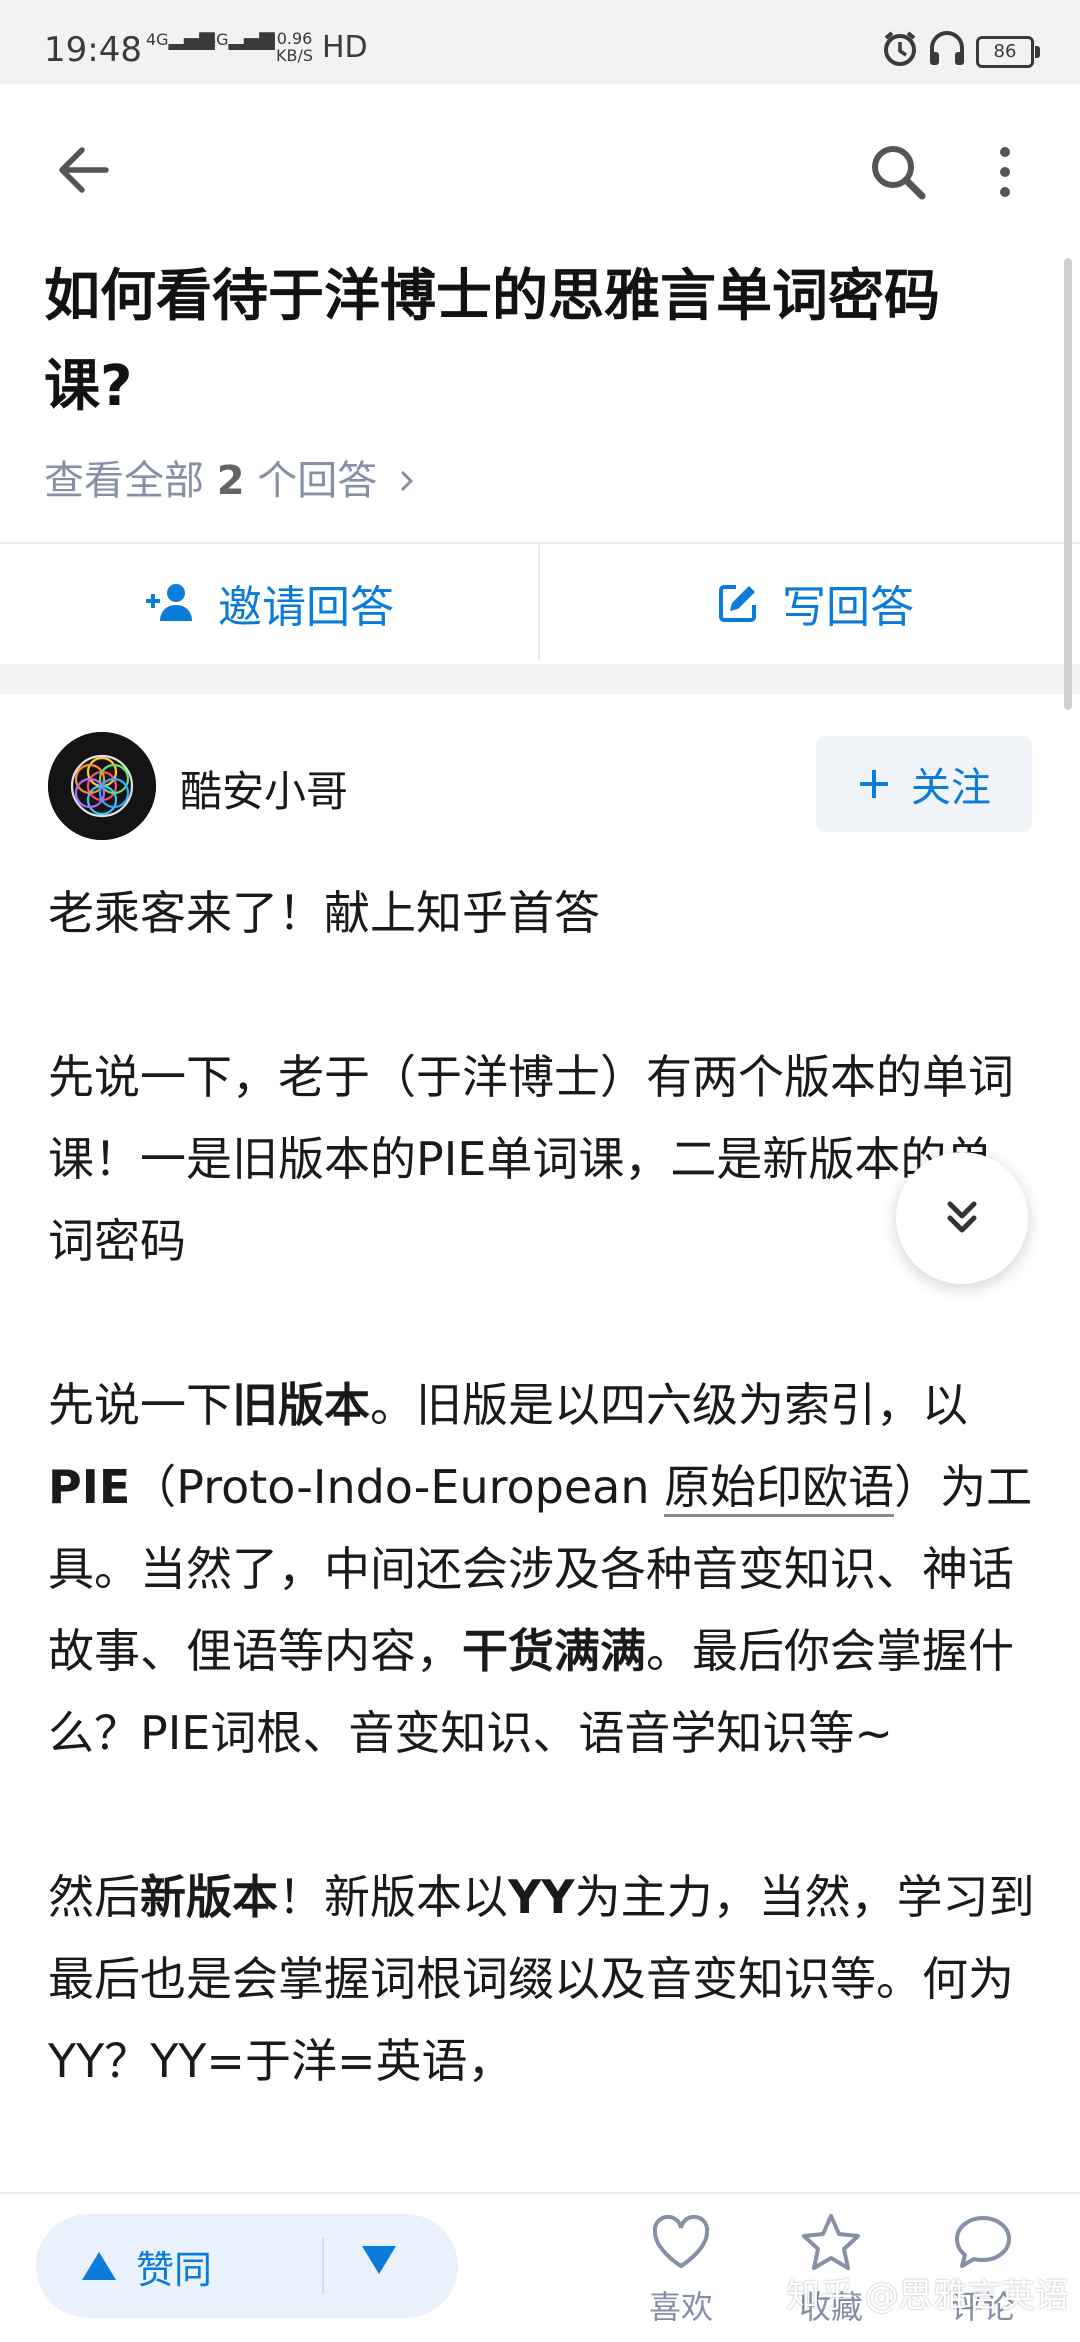  I want to click on scrollbar, so click(1068, 484).